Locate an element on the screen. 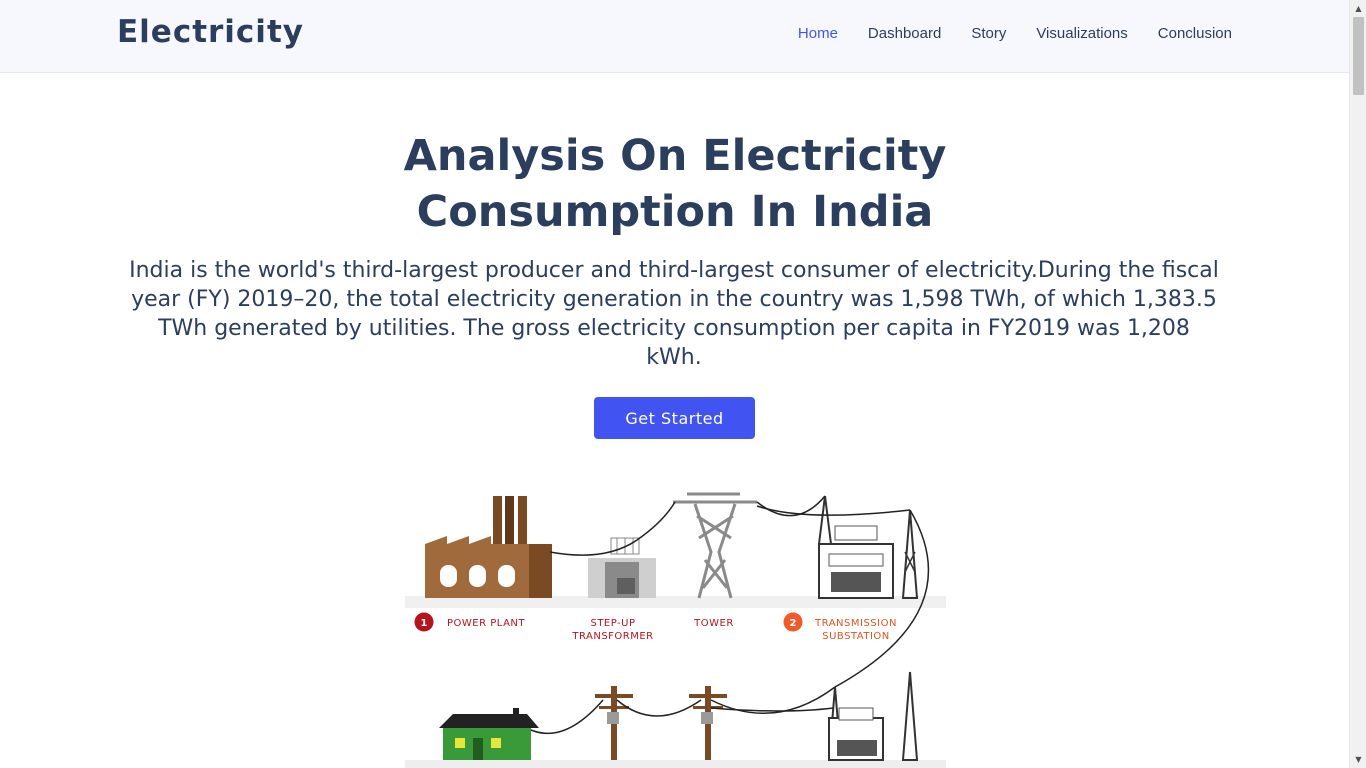 Image resolution: width=1366 pixels, height=768 pixels. scroll-up-arrow-icon: ▲ is located at coordinates (1358, 8).